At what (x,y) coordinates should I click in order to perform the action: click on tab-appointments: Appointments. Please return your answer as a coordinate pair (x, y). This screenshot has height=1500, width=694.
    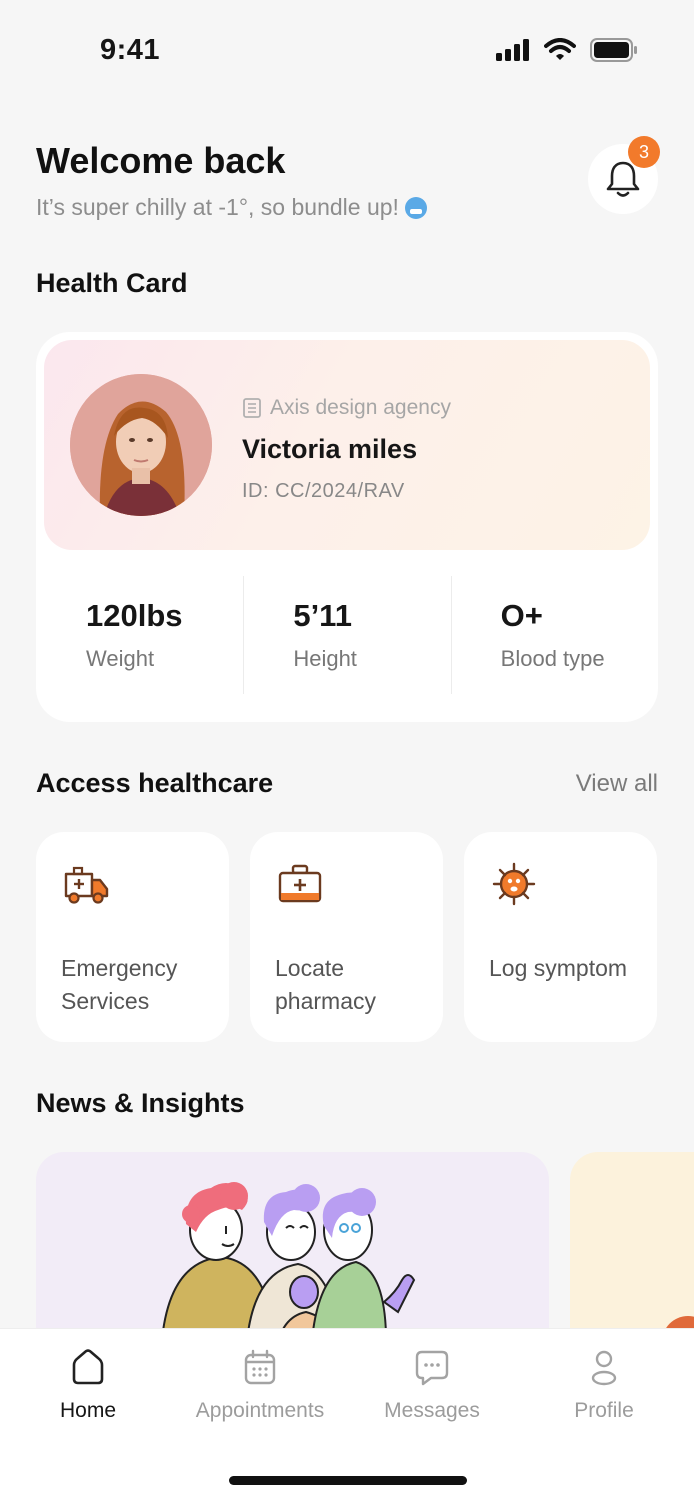
    Looking at the image, I should click on (260, 1385).